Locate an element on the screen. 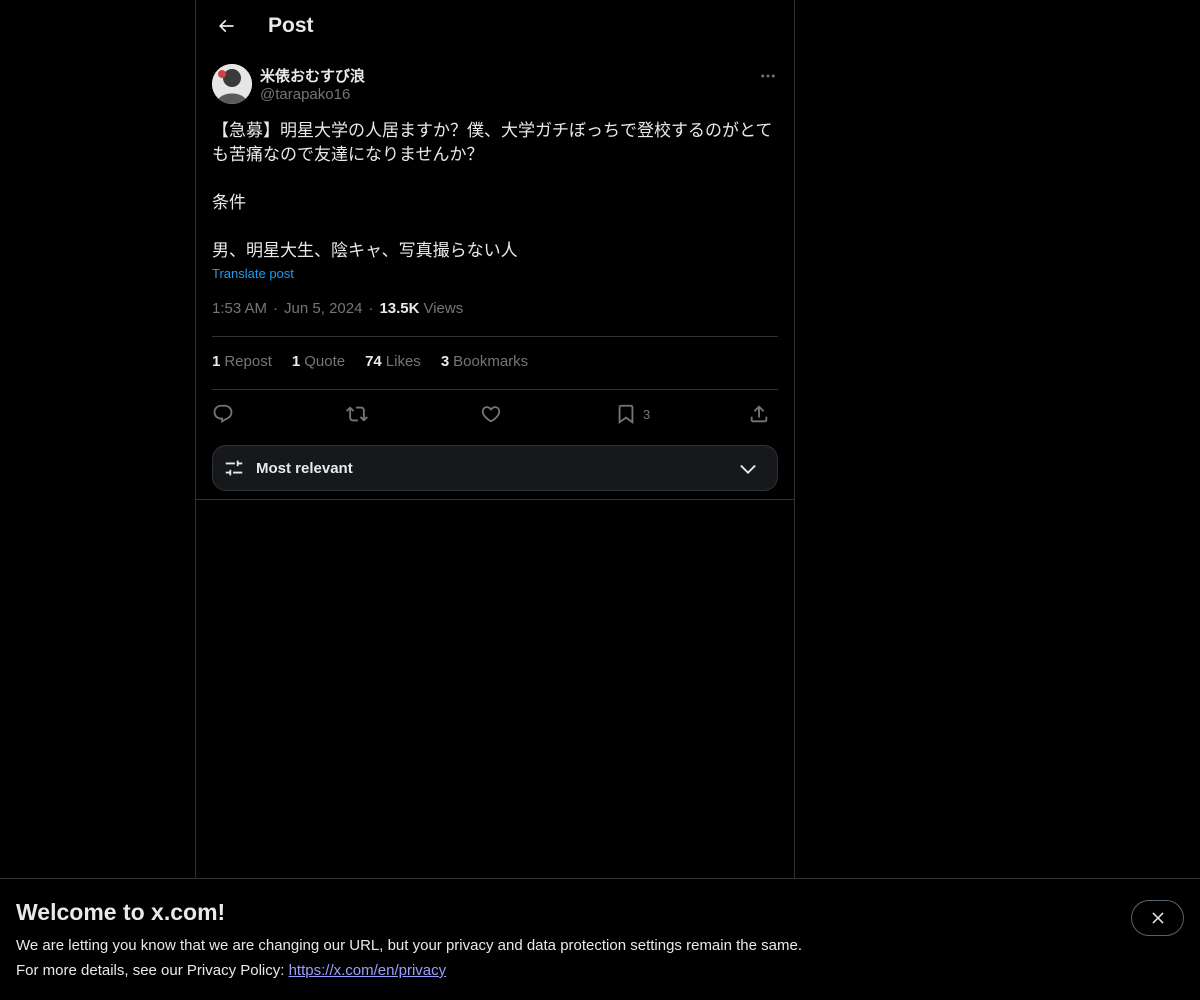 Image resolution: width=1200 pixels, height=1000 pixels. author-handle: @tarapako16 is located at coordinates (305, 94).